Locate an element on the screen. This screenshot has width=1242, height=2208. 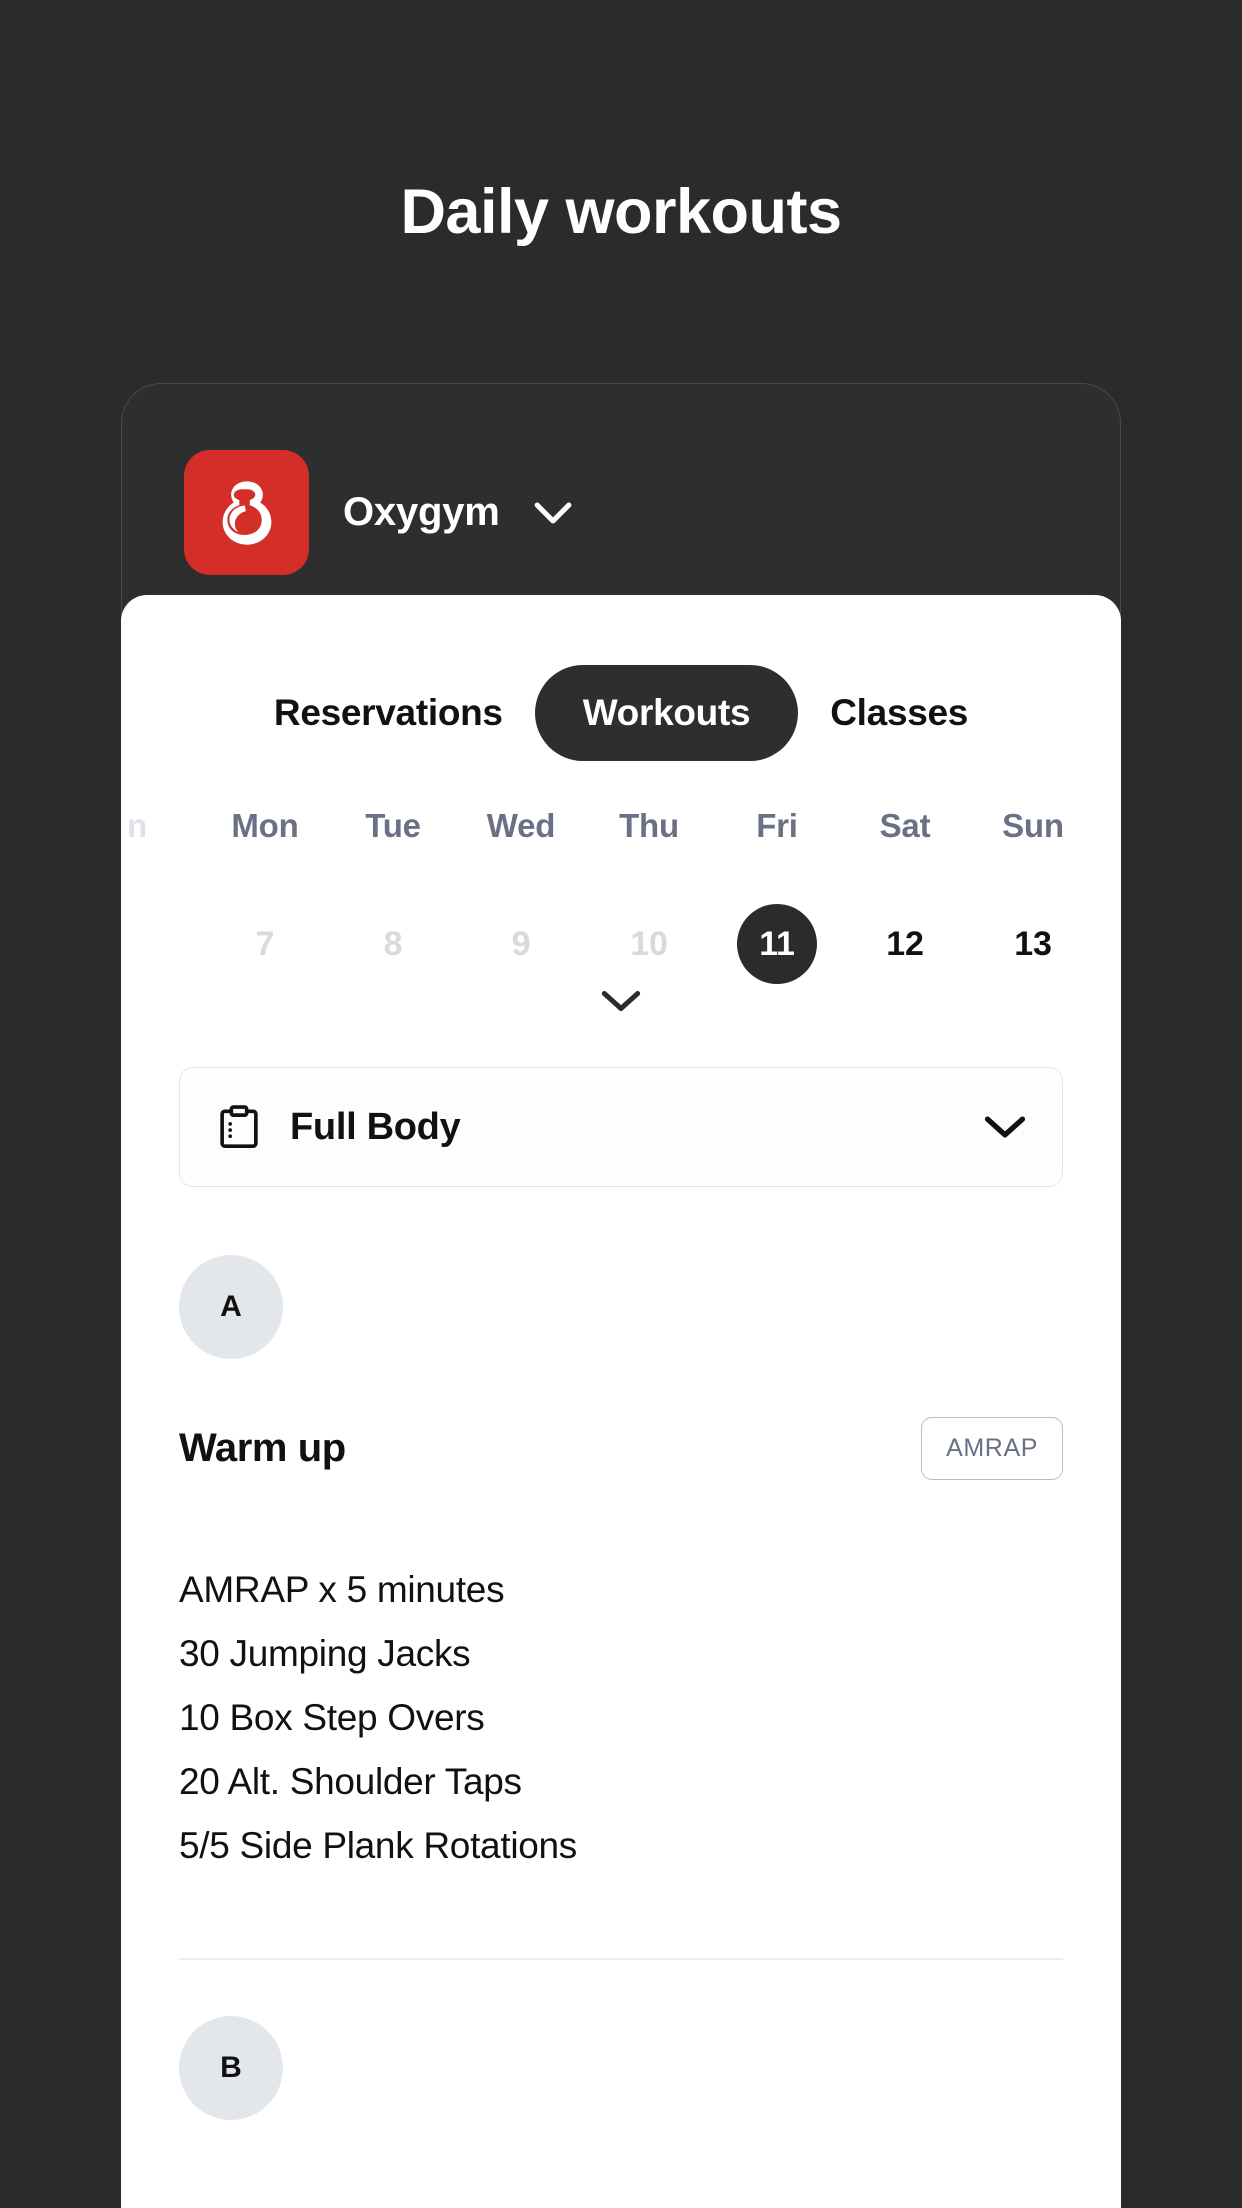
date-number: 11 is located at coordinates (777, 944).